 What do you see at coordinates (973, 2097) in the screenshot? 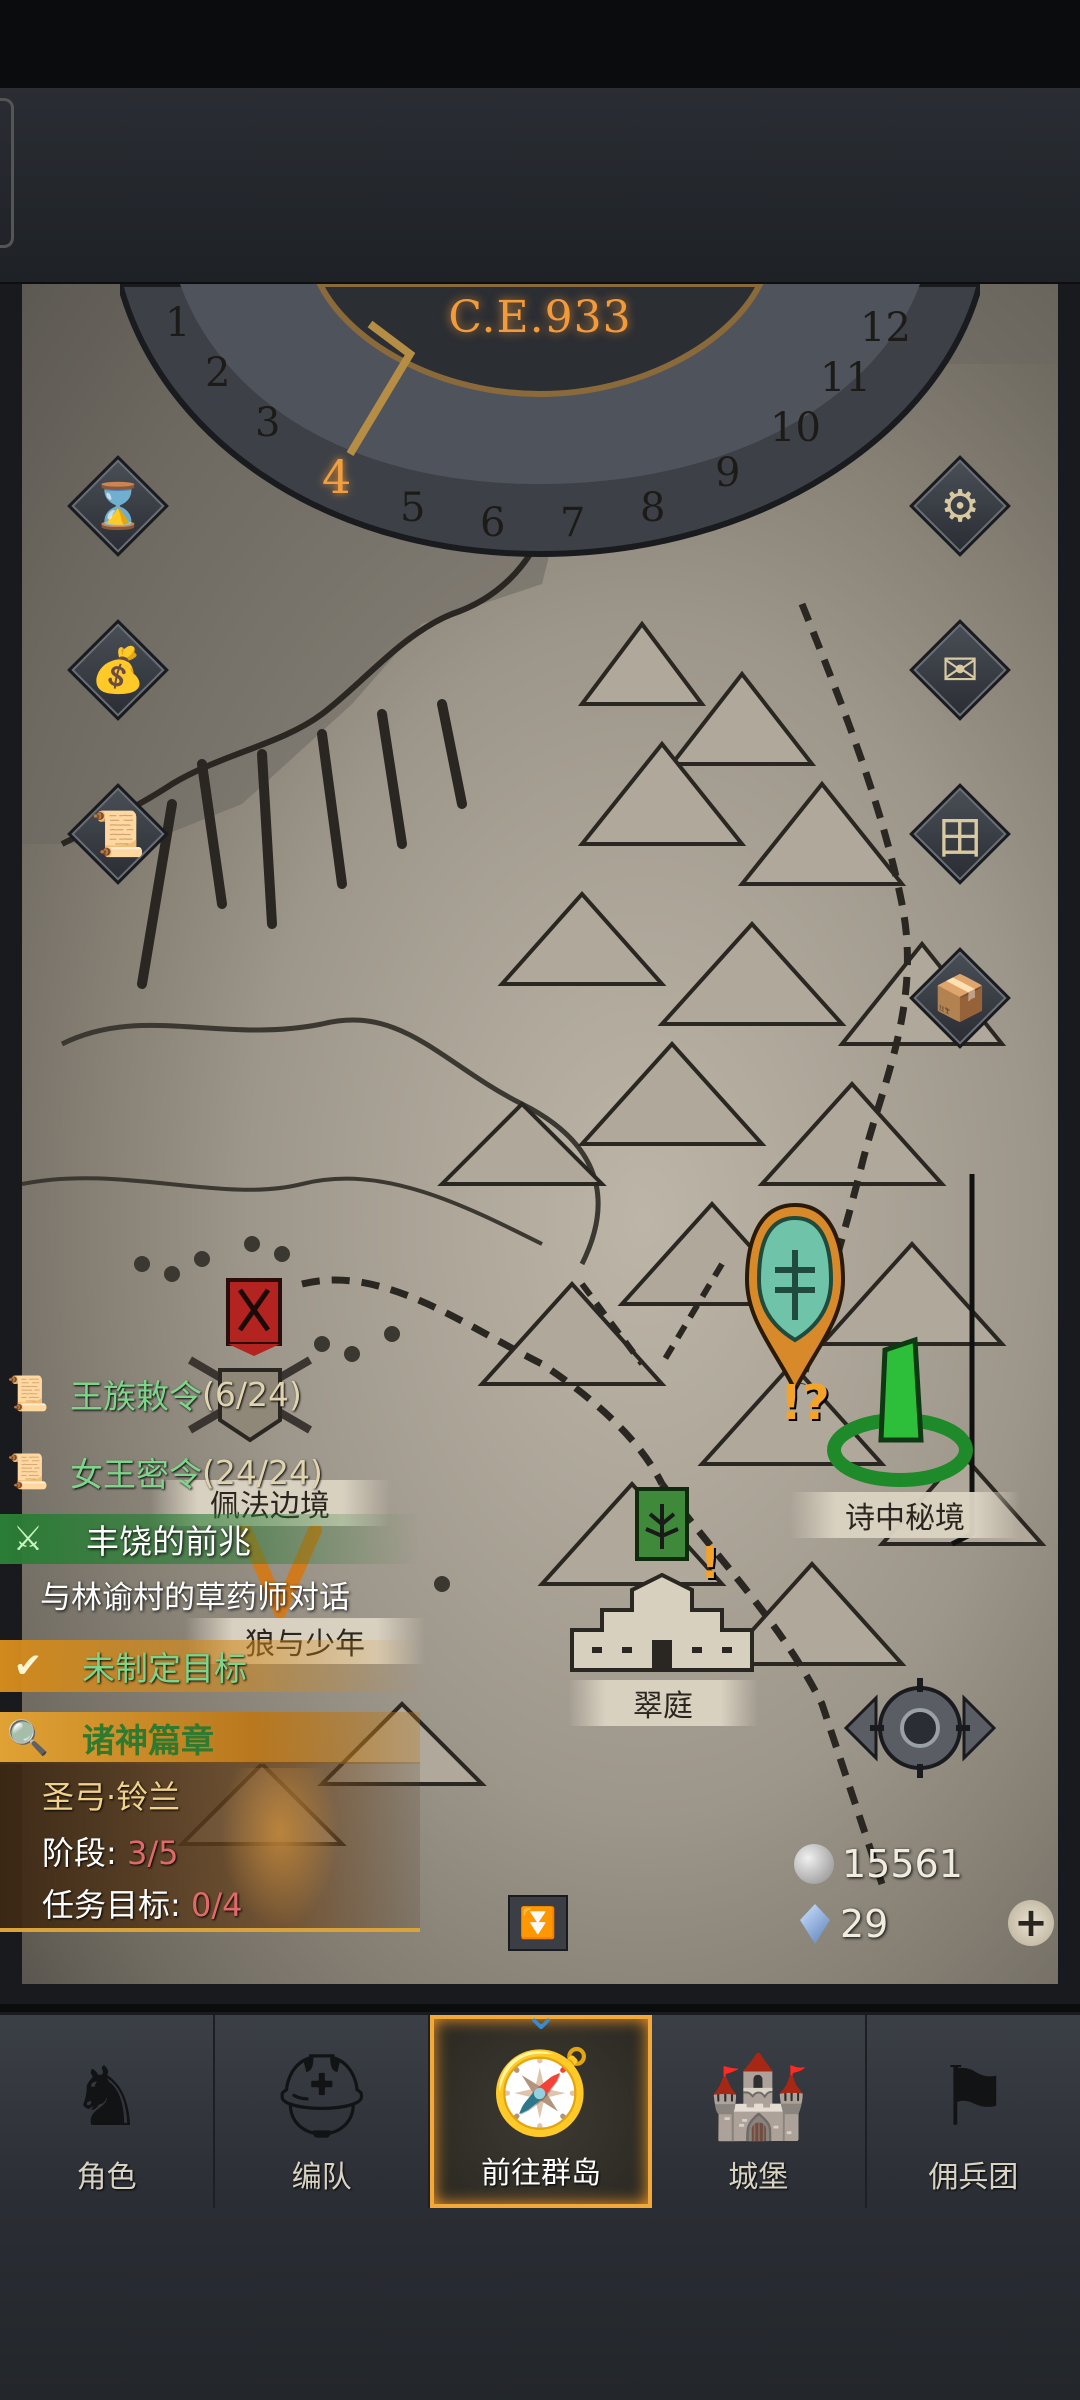
I see `banner-icon: ⚑` at bounding box center [973, 2097].